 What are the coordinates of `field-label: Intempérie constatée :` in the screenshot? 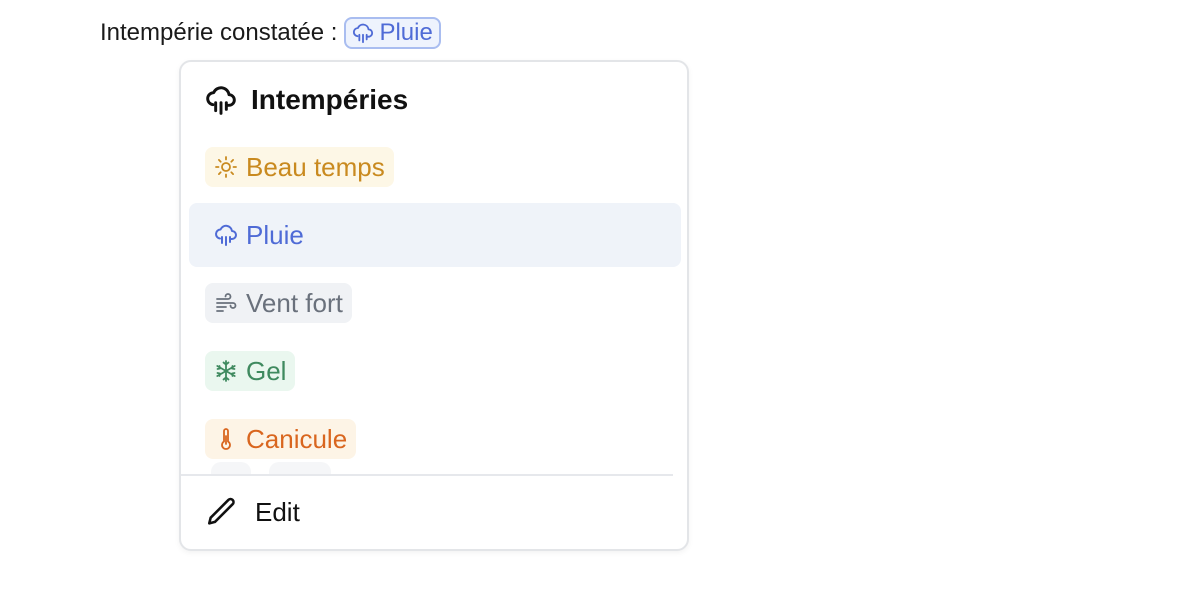 It's located at (219, 32).